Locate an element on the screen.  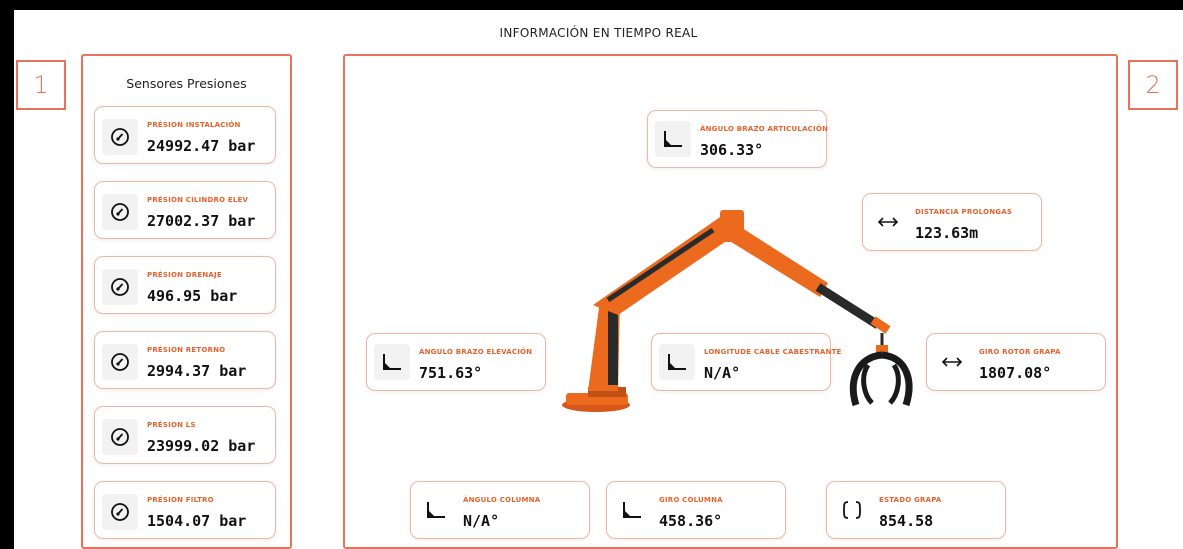
position-label: ÁNGULO BRAZO ELEVACIÓN is located at coordinates (476, 352).